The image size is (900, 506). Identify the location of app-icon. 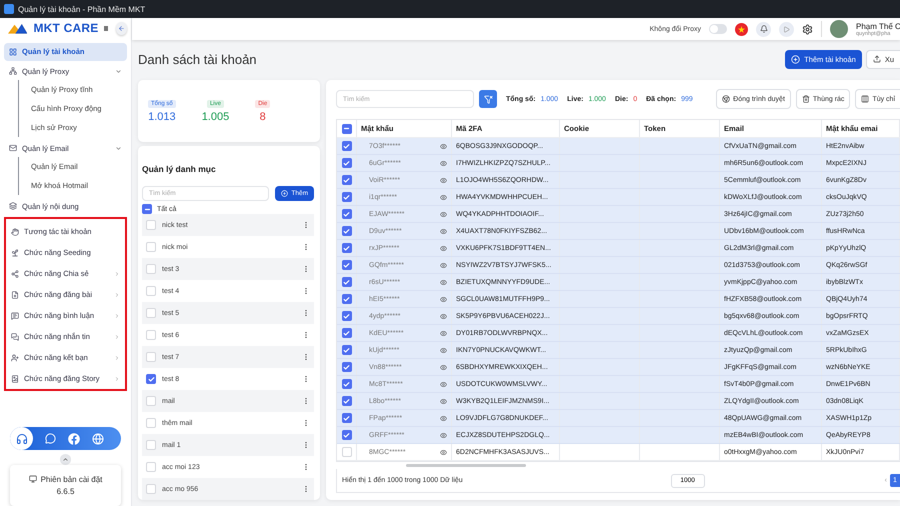
(9, 9).